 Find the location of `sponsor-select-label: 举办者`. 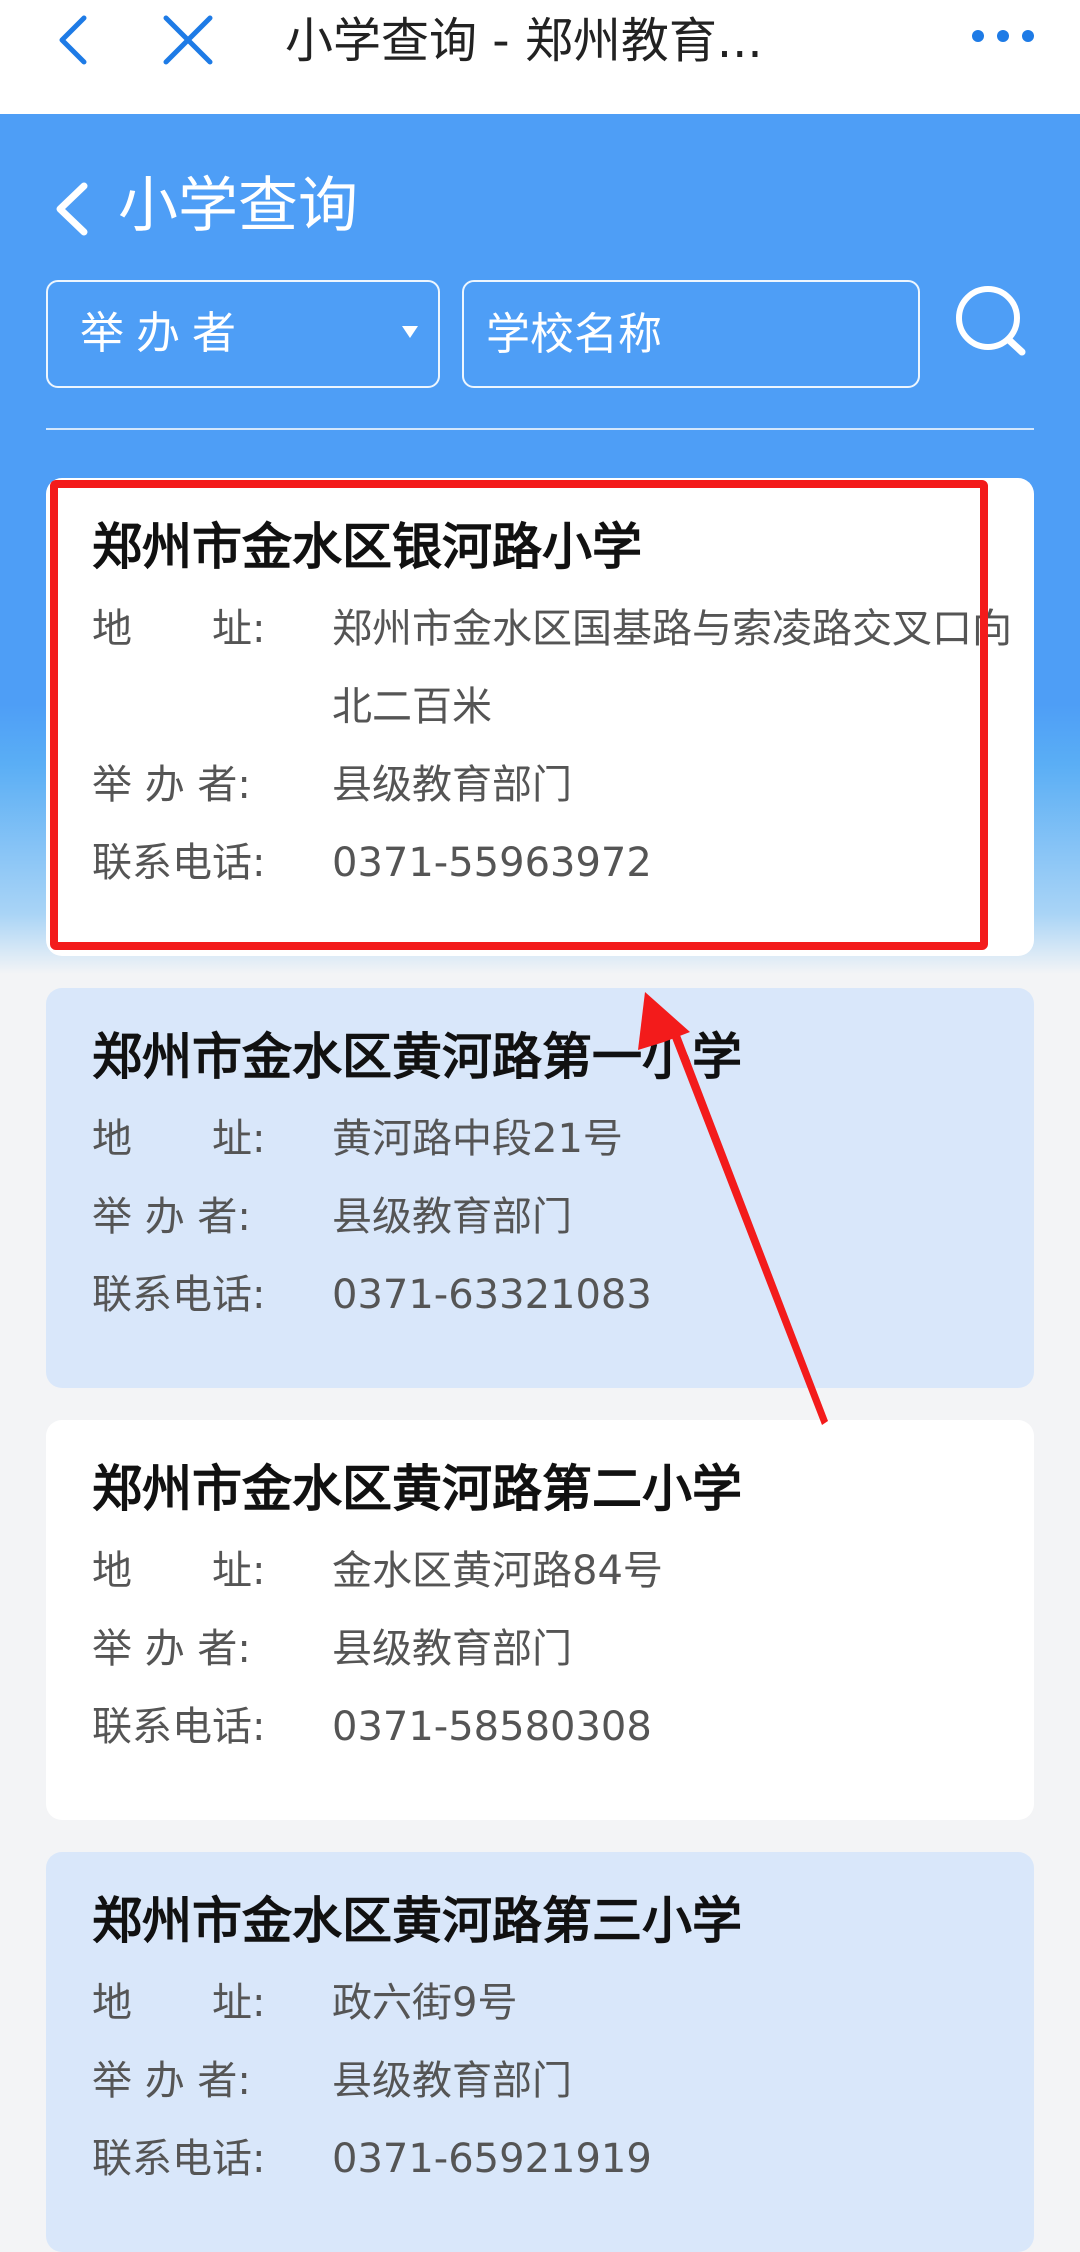

sponsor-select-label: 举办者 is located at coordinates (164, 333).